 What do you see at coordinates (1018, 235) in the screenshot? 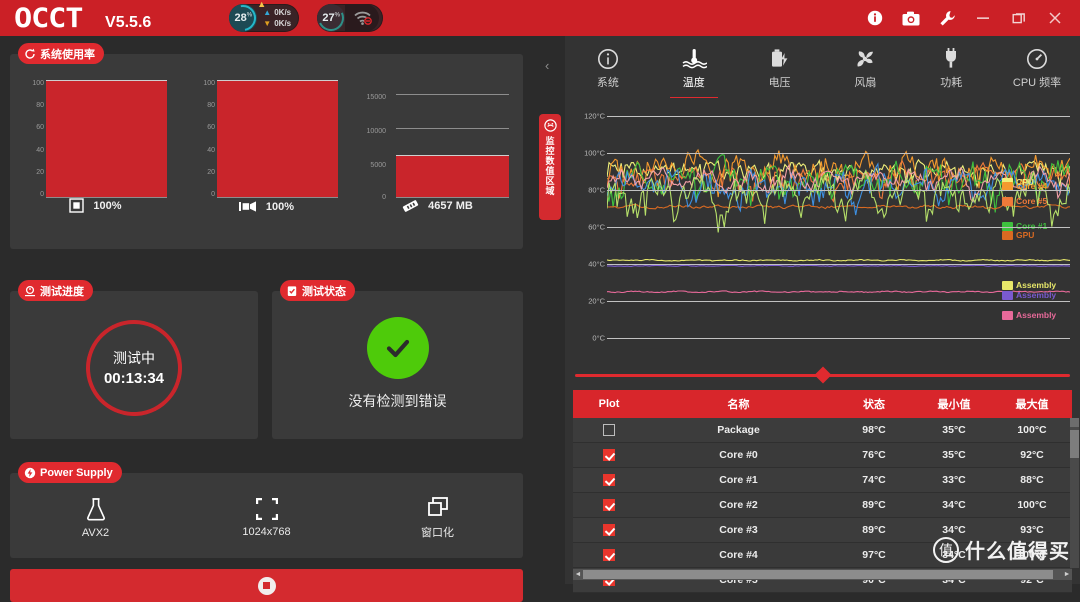
I see `legend-item: GPU` at bounding box center [1018, 235].